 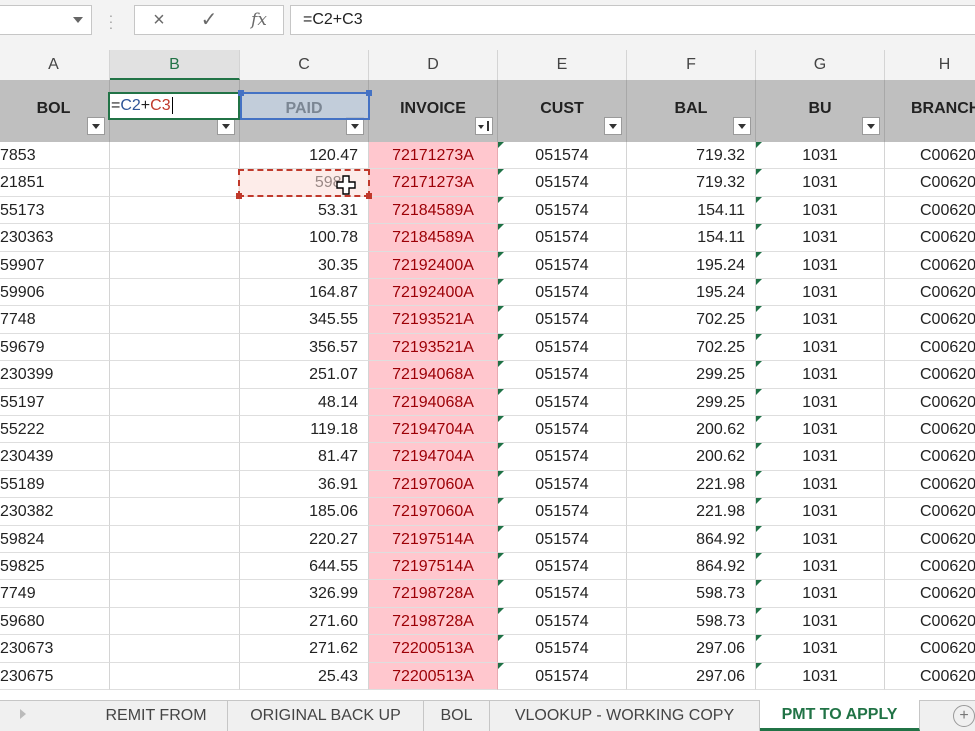 I want to click on column-header-f: F, so click(x=691, y=65).